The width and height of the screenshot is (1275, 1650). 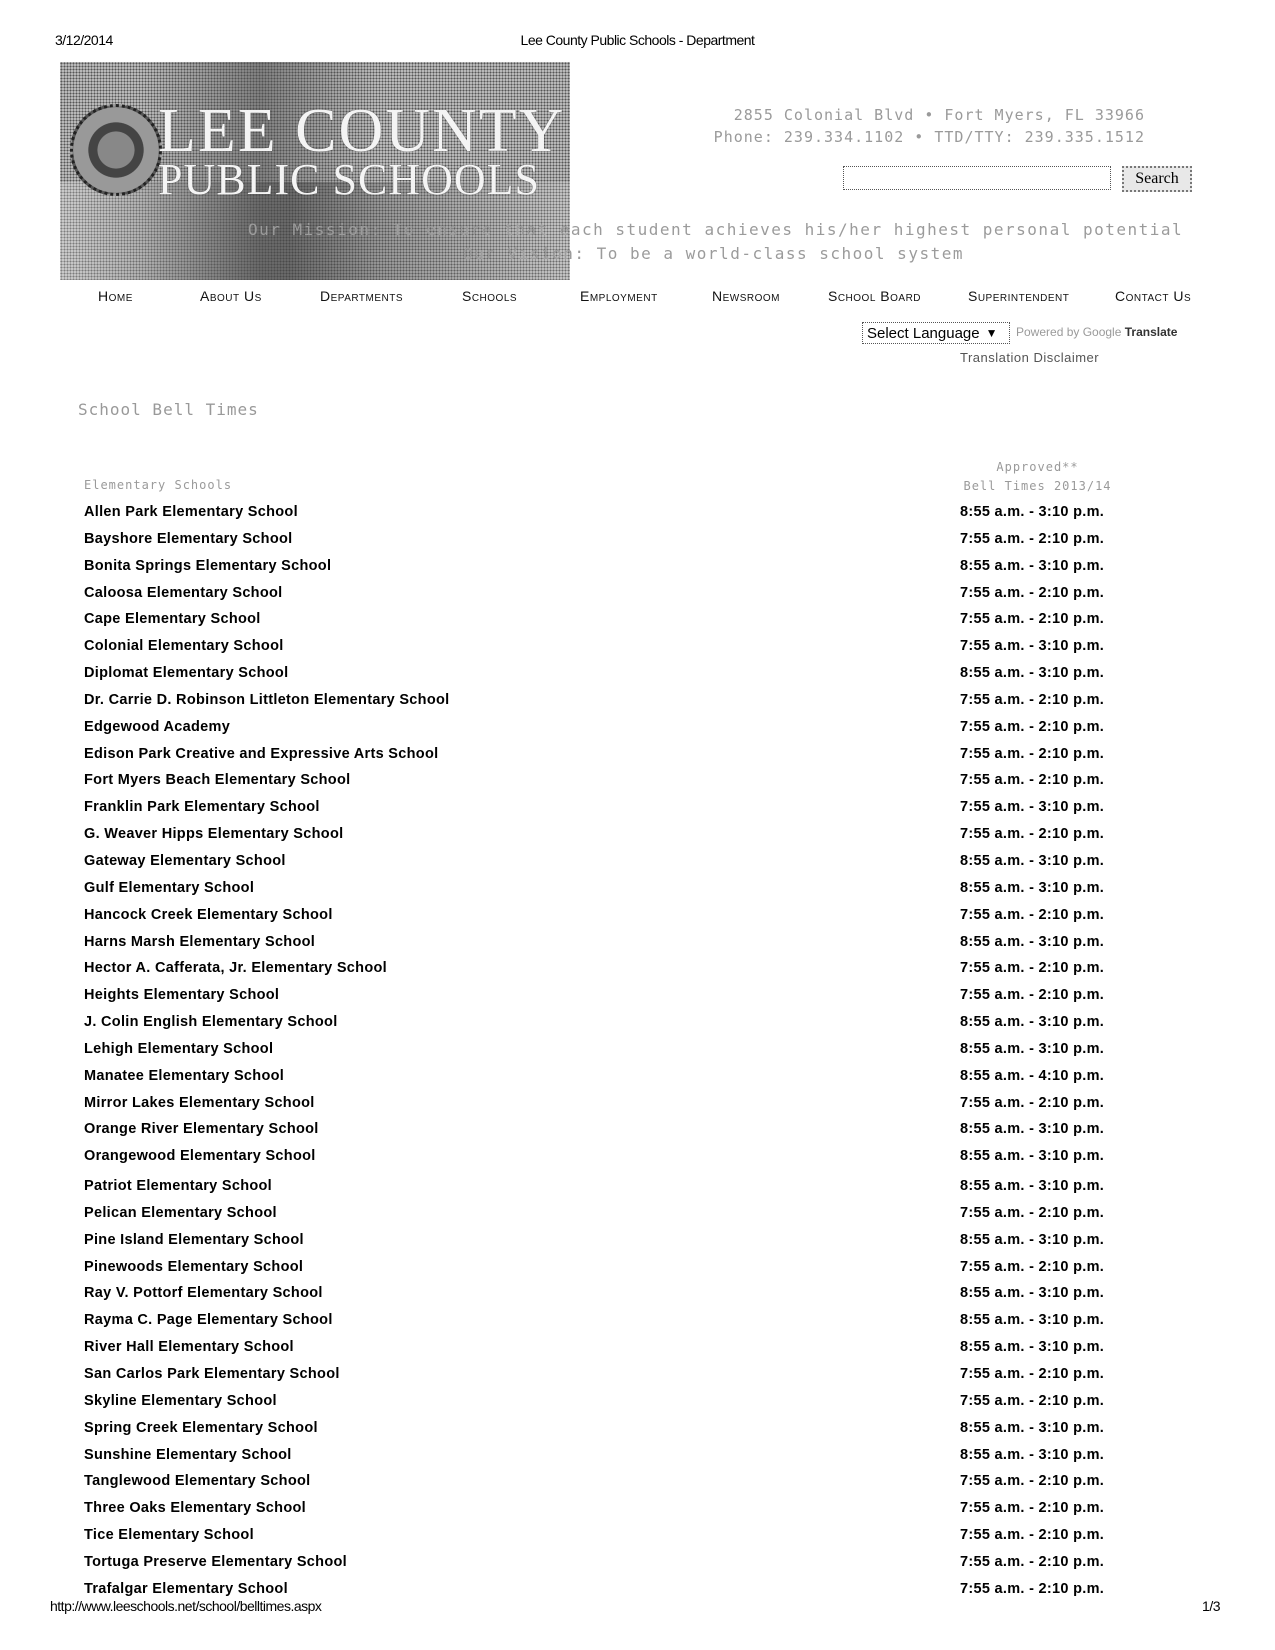 I want to click on bell-time: 8:55 a.m. - 4:10 p.m., so click(x=1032, y=1075).